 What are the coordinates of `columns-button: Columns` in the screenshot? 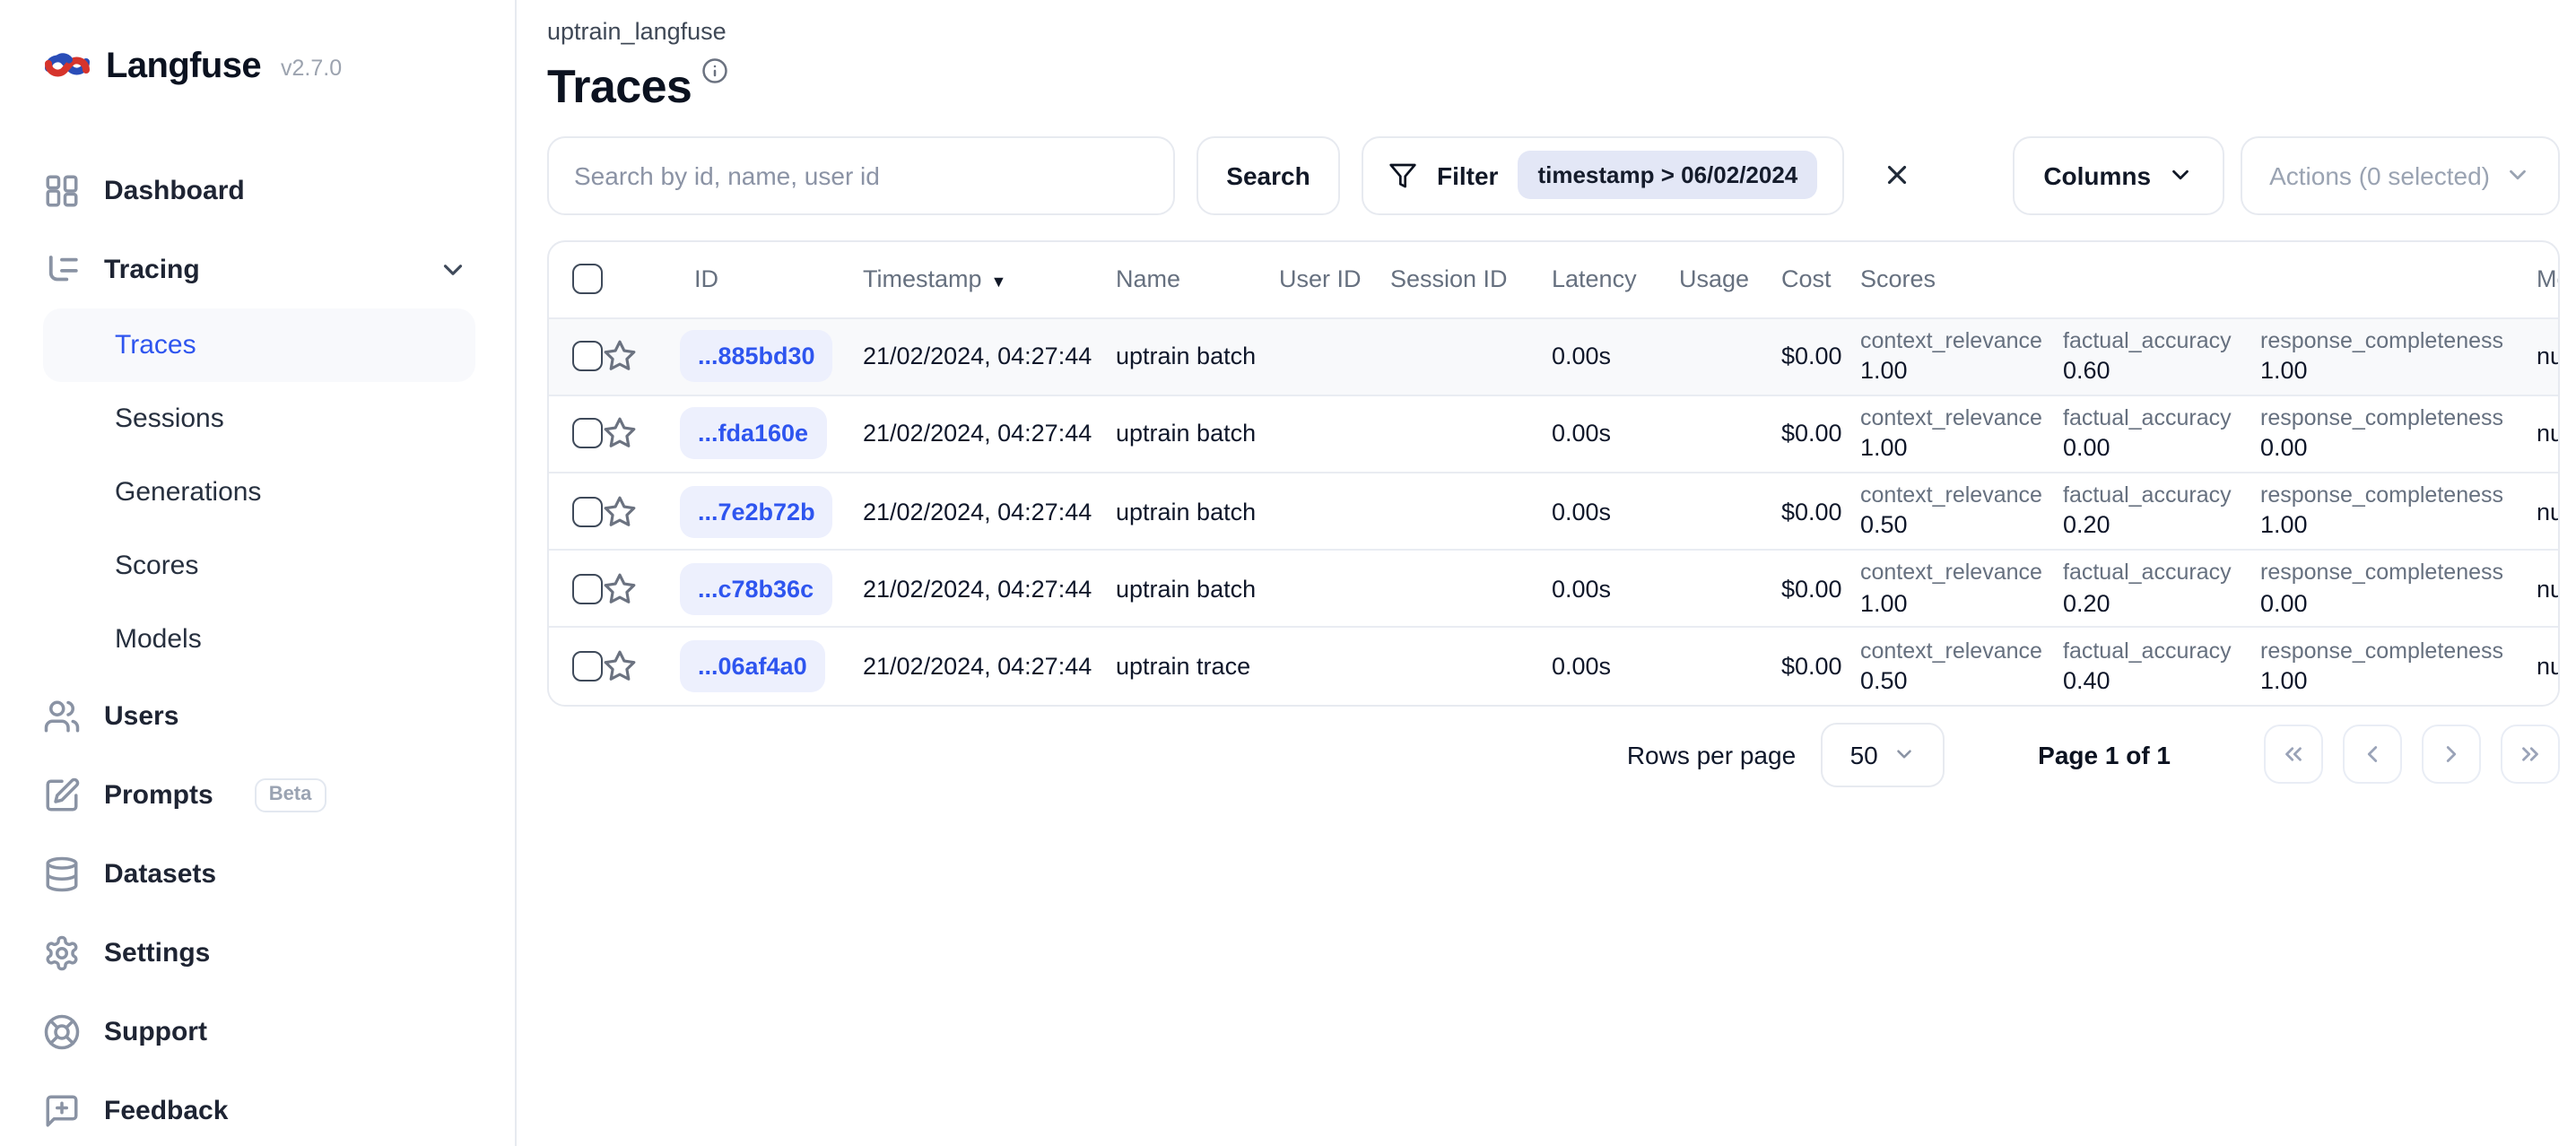 It's located at (2119, 175).